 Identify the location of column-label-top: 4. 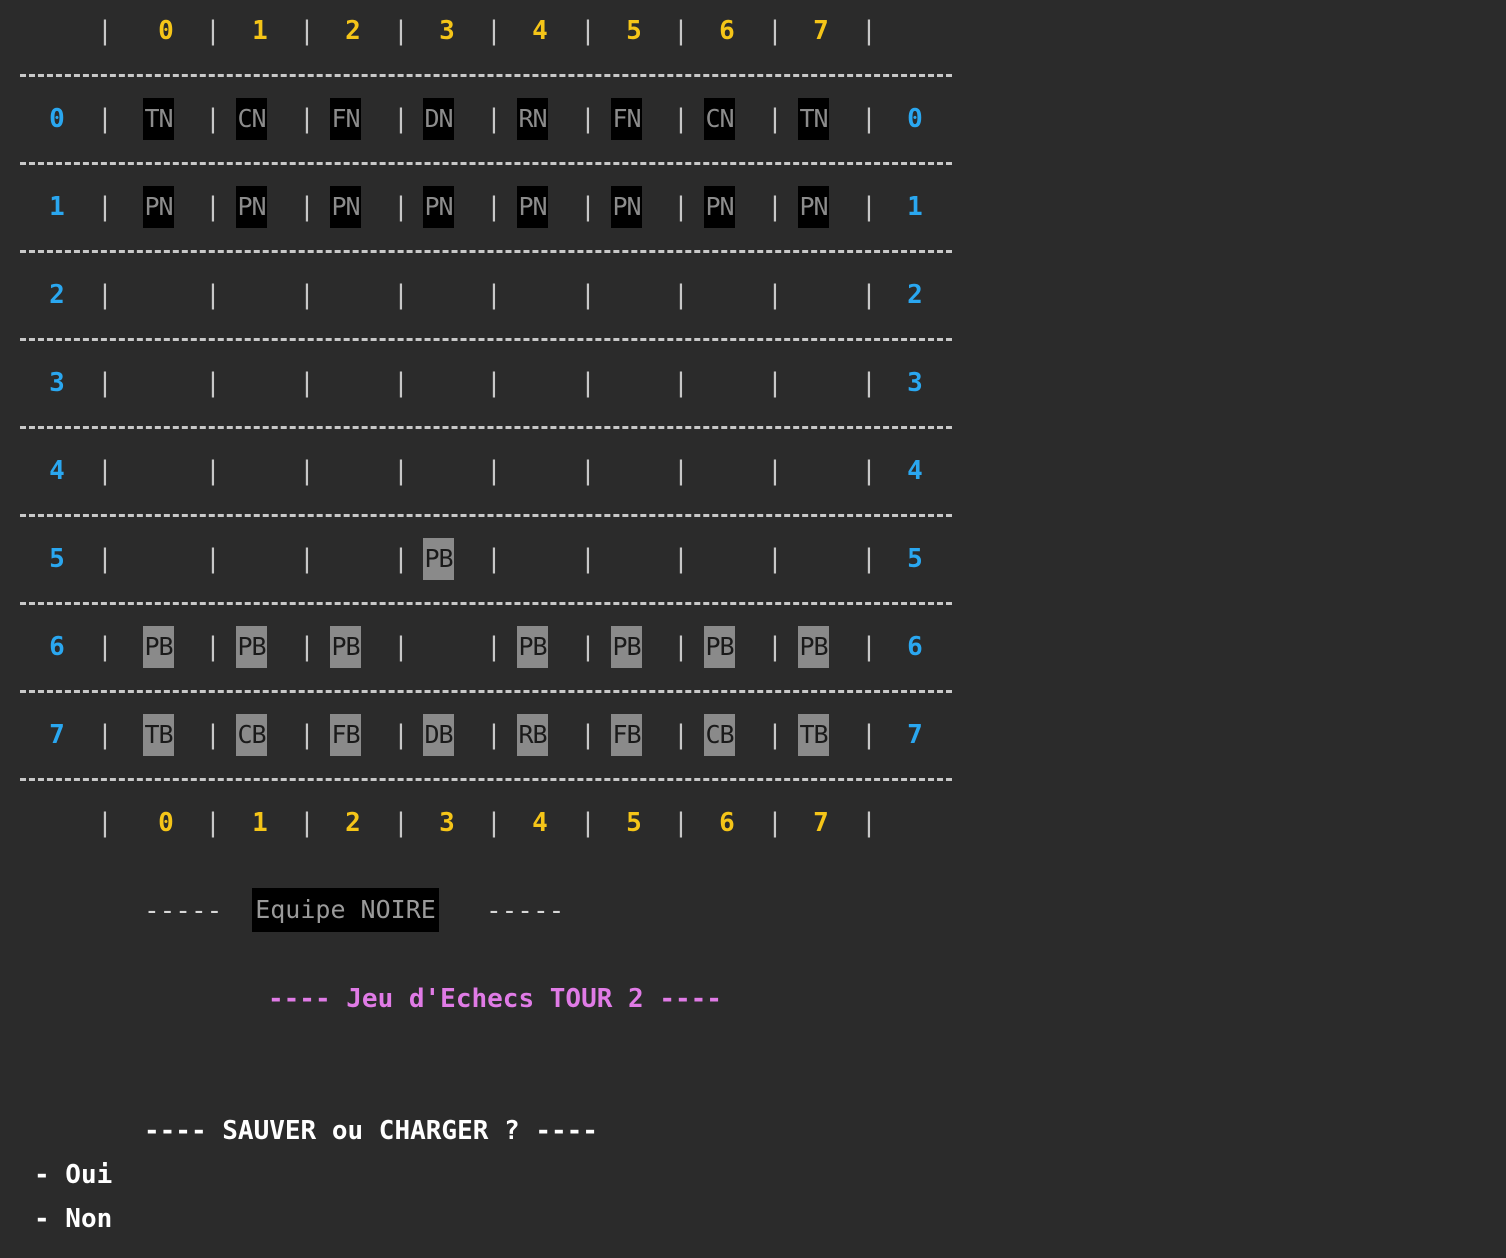
(540, 31).